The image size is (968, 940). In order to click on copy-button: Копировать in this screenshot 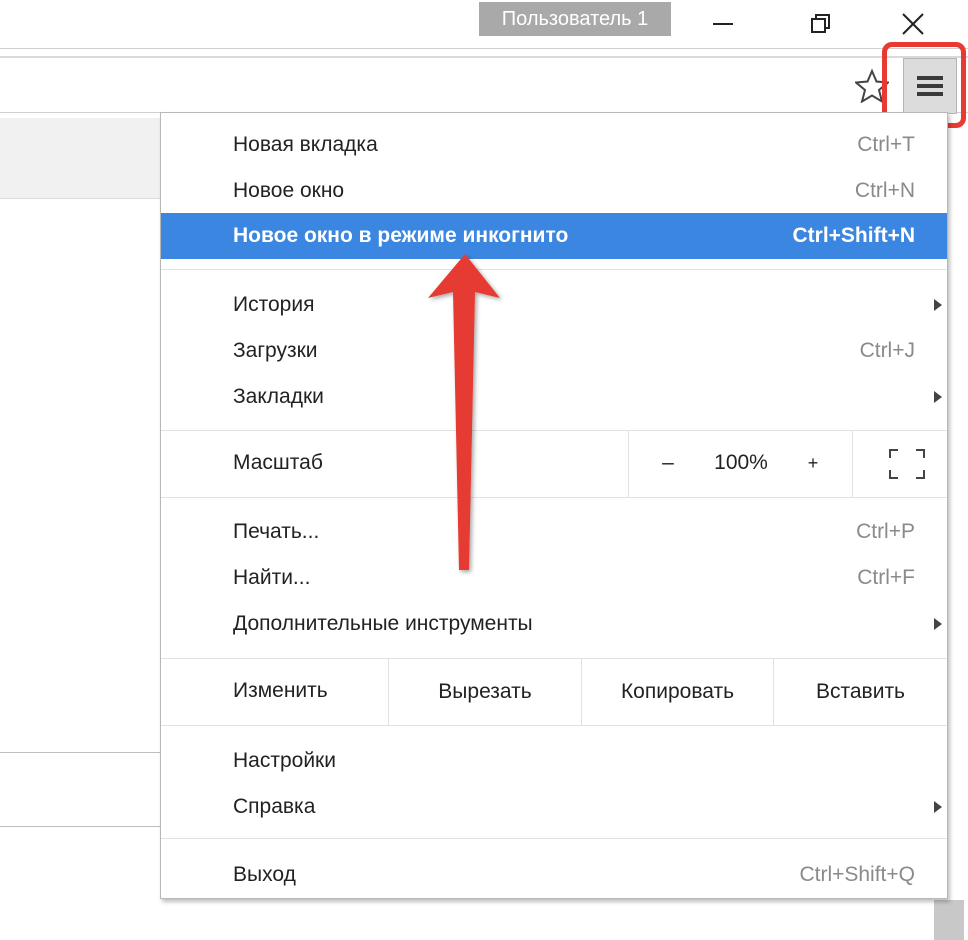, I will do `click(677, 692)`.